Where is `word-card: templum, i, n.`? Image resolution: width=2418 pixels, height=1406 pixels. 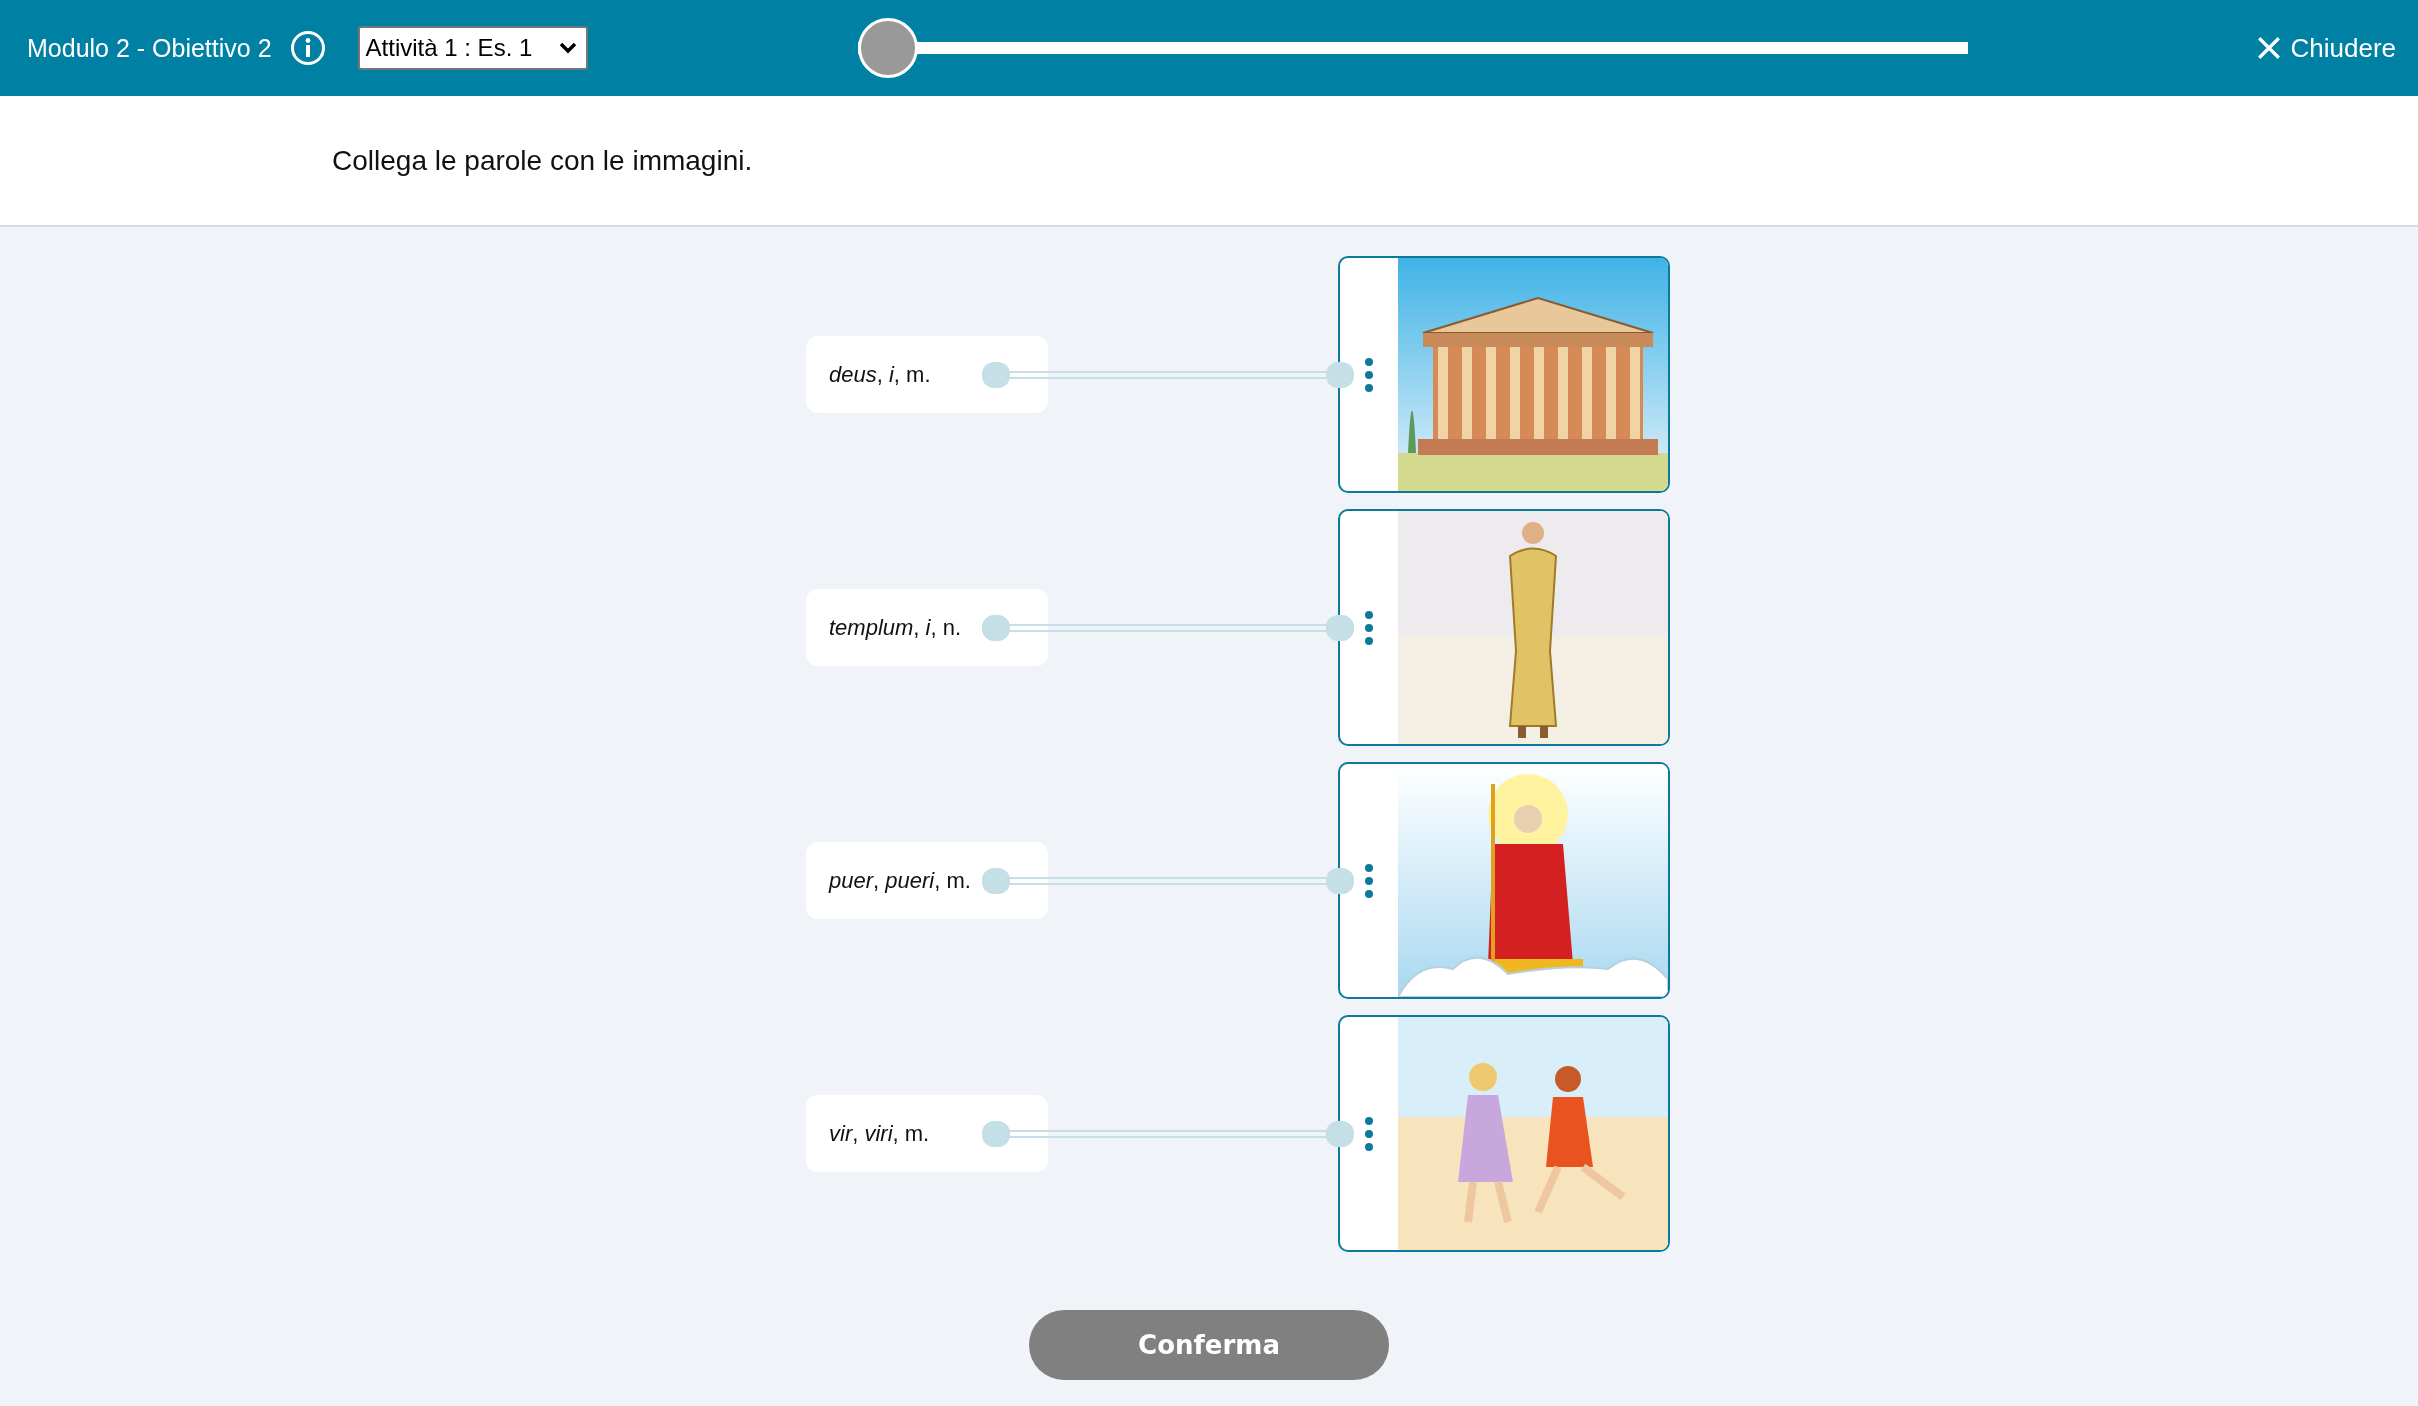 word-card: templum, i, n. is located at coordinates (927, 627).